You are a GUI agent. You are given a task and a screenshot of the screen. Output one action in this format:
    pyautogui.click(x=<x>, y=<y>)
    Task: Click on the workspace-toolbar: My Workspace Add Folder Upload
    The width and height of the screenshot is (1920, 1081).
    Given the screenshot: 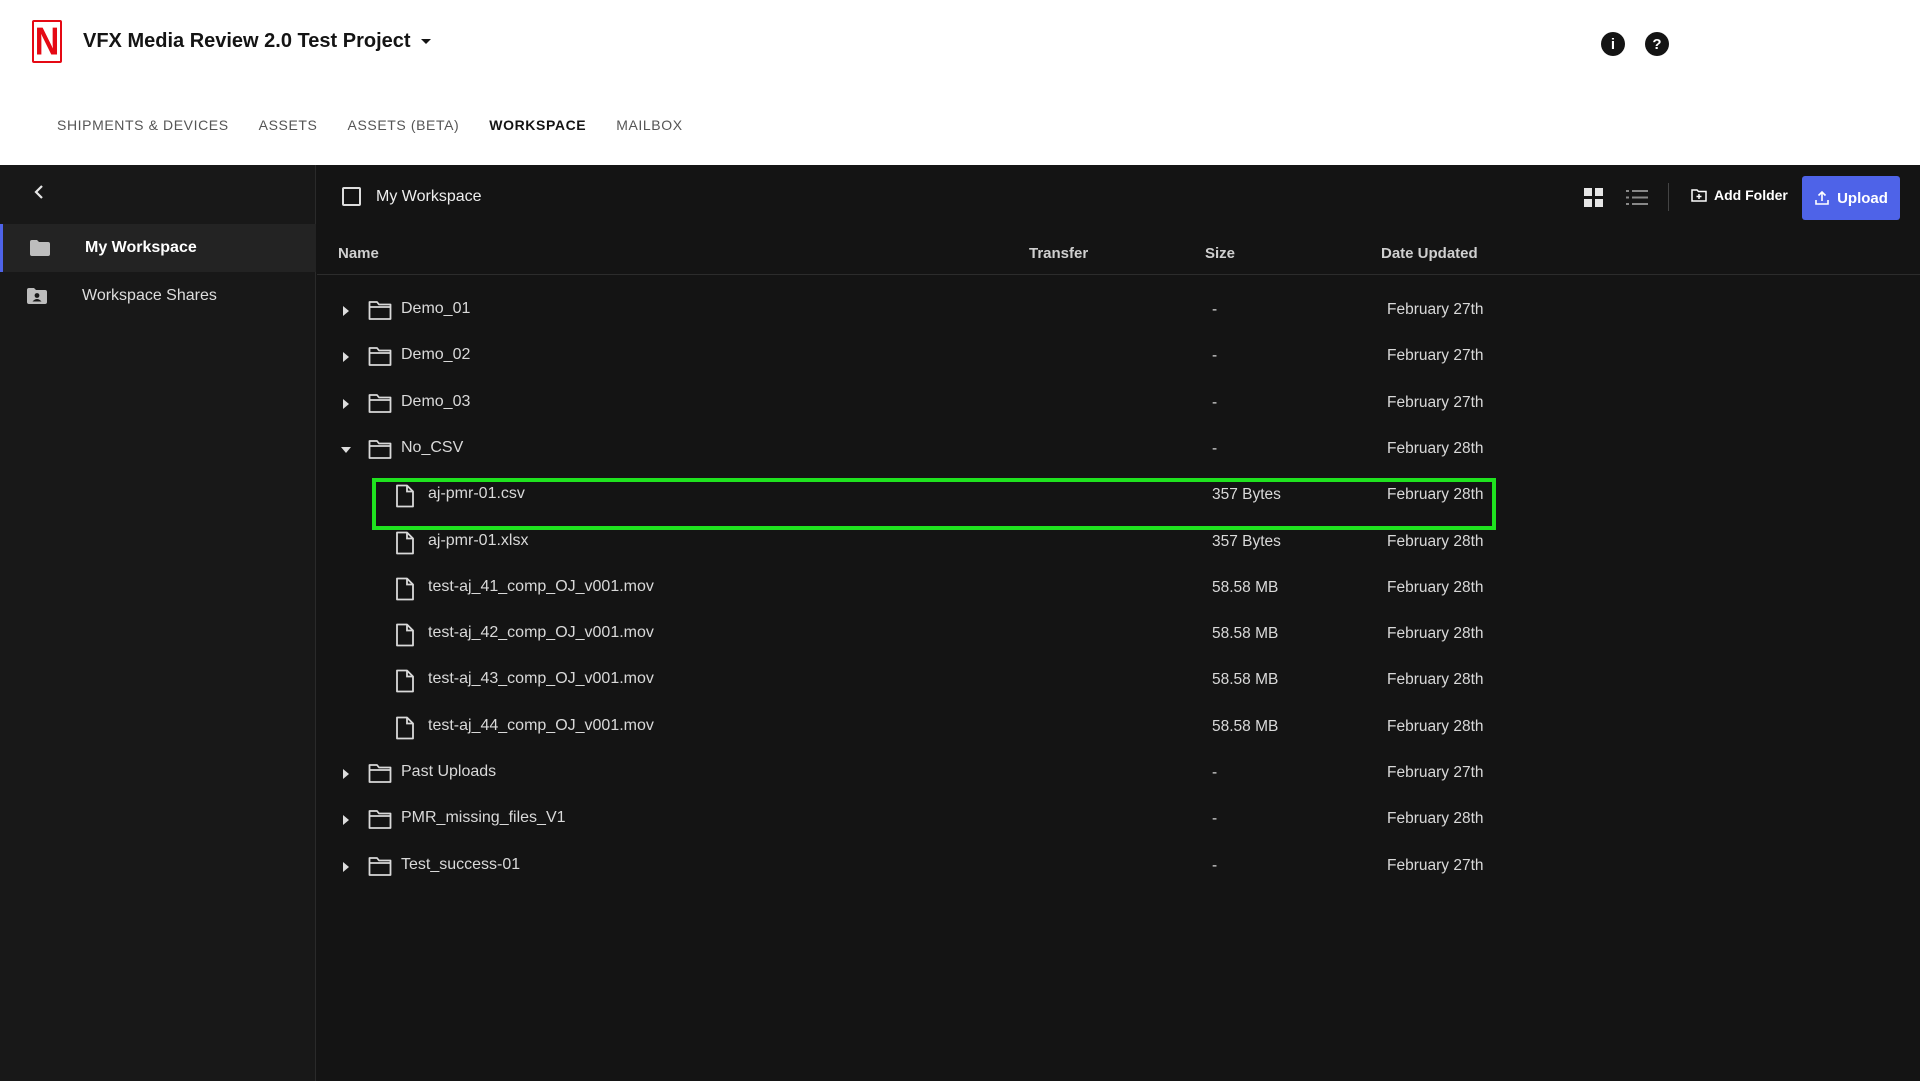 What is the action you would take?
    pyautogui.click(x=1118, y=197)
    